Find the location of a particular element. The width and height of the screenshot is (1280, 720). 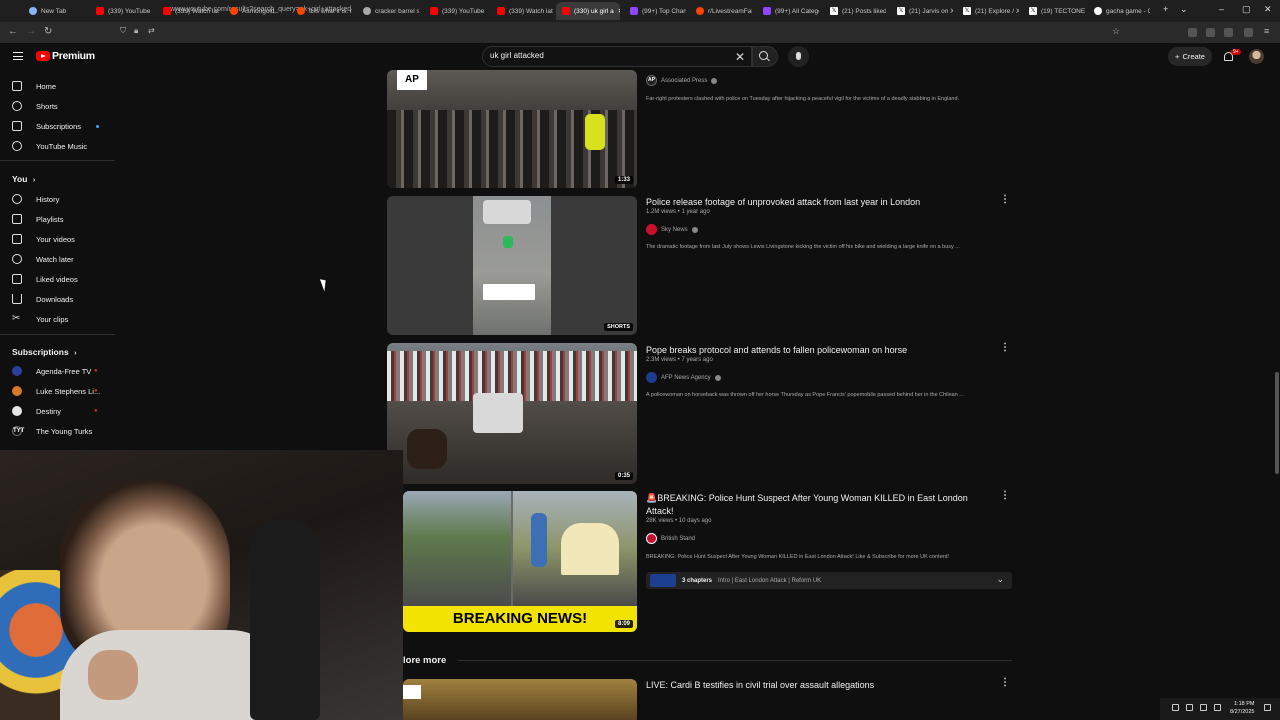

page-scrollbar is located at coordinates (1277, 423).